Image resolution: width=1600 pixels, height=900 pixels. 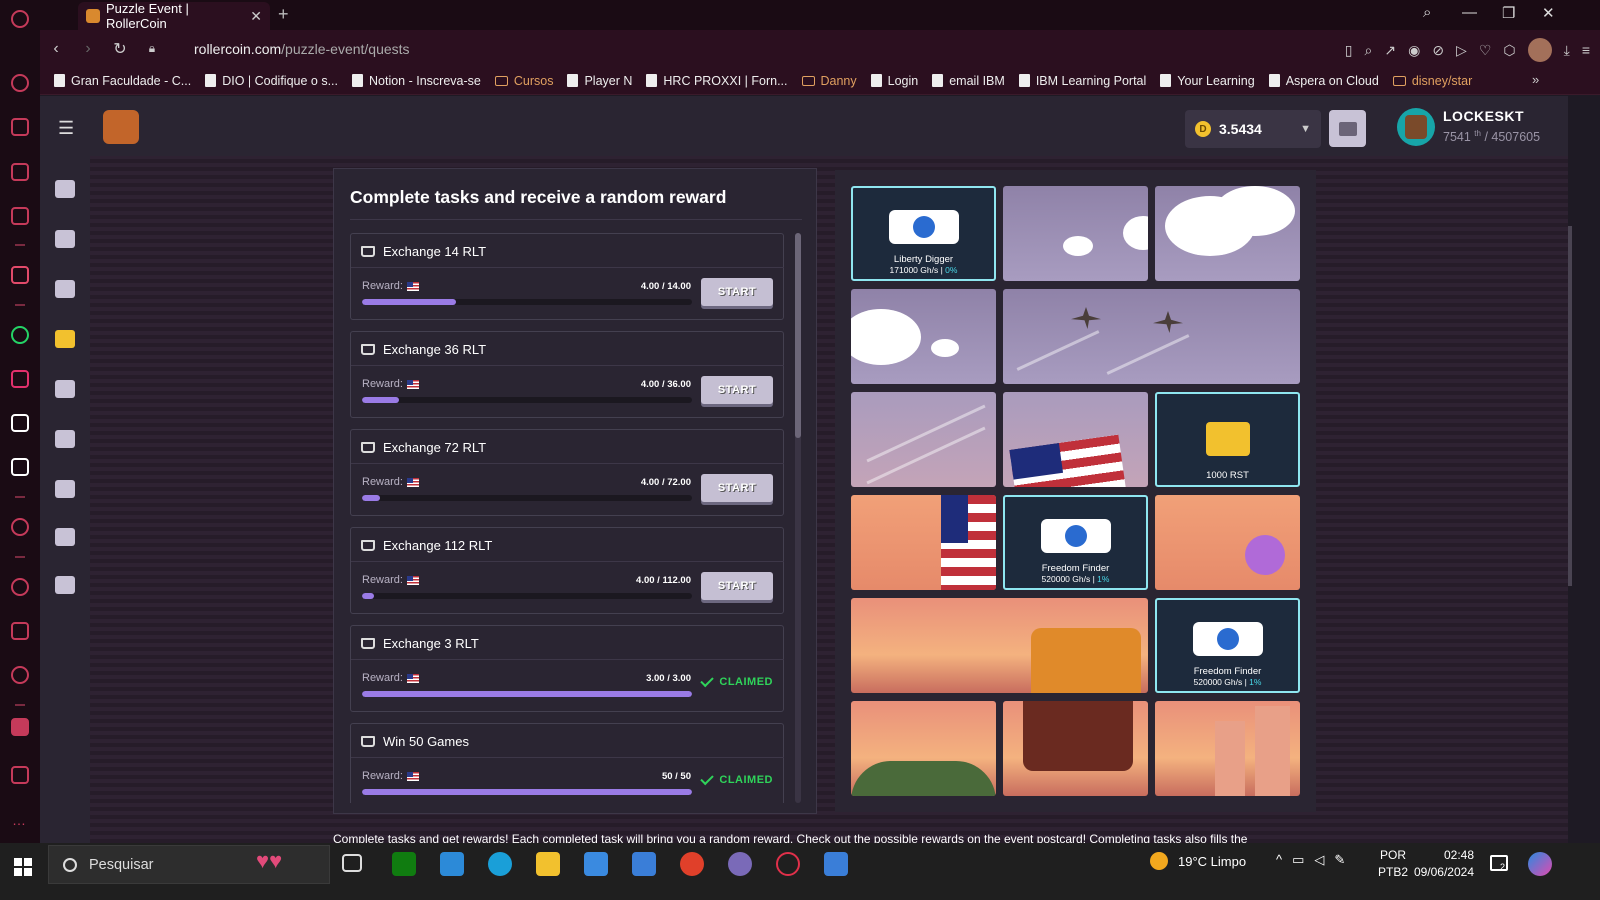 I want to click on bookmark-item: email IBM, so click(x=968, y=81).